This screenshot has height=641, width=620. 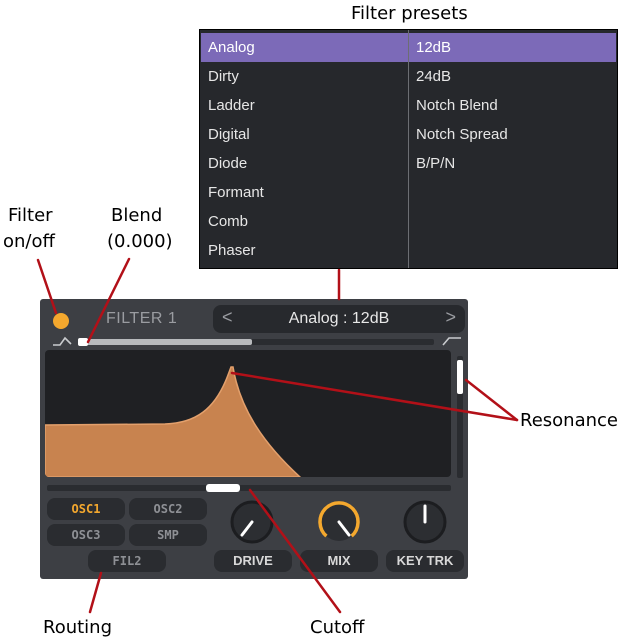 I want to click on onoff-arrow, so click(x=47, y=286).